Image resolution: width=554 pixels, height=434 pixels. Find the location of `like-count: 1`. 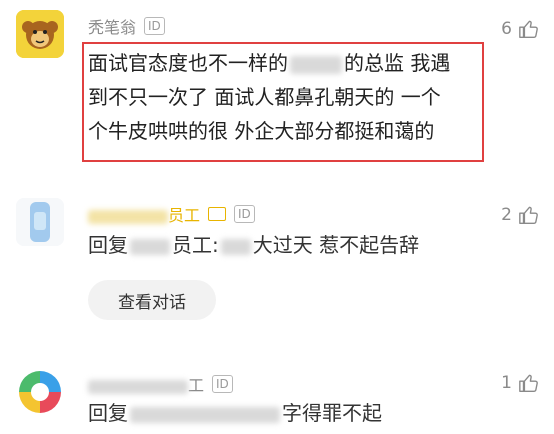

like-count: 1 is located at coordinates (506, 383).